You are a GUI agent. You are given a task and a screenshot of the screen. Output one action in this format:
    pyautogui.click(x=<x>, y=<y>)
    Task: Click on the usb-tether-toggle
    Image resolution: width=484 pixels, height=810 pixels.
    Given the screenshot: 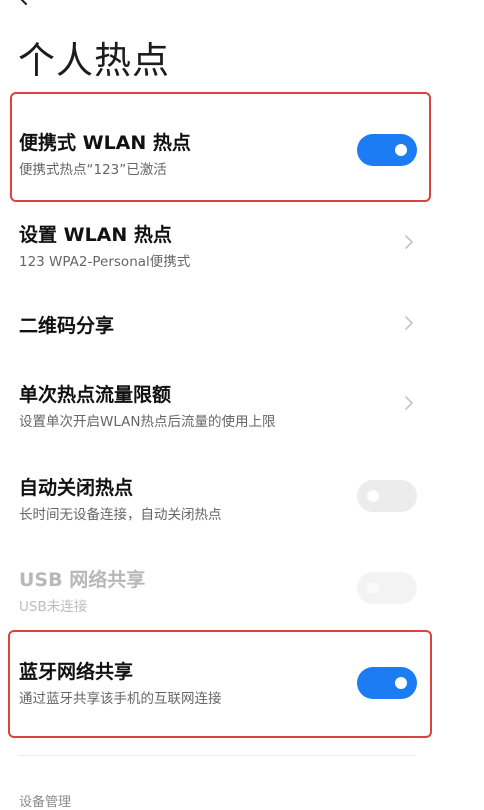 What is the action you would take?
    pyautogui.click(x=387, y=588)
    